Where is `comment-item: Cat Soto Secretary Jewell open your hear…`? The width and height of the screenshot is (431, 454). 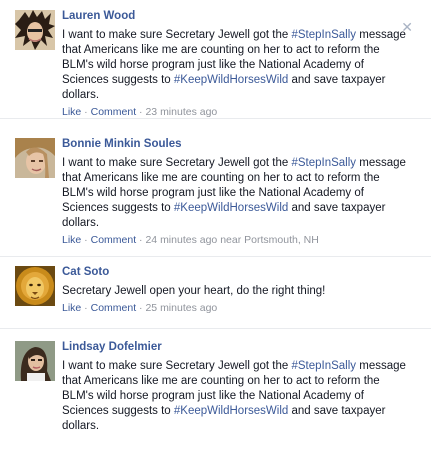 comment-item: Cat Soto Secretary Jewell open your hear… is located at coordinates (215, 297).